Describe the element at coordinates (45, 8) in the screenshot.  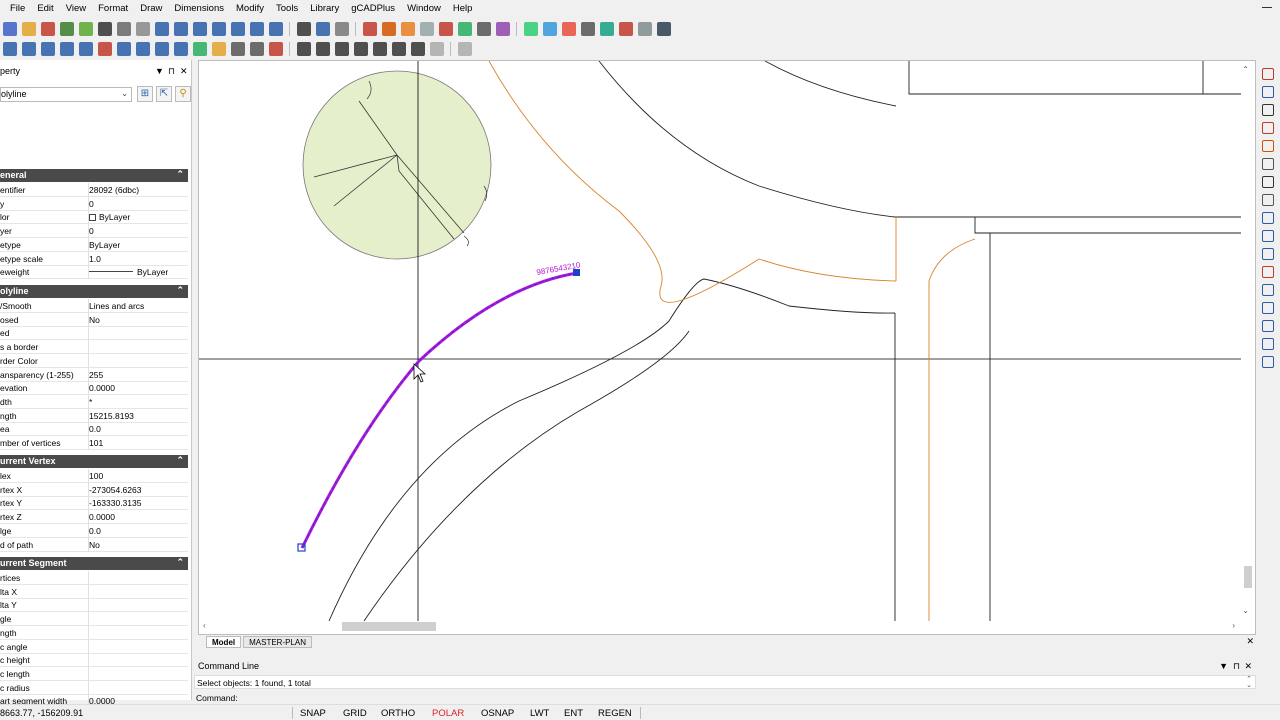
I see `menu-edit: Edit` at that location.